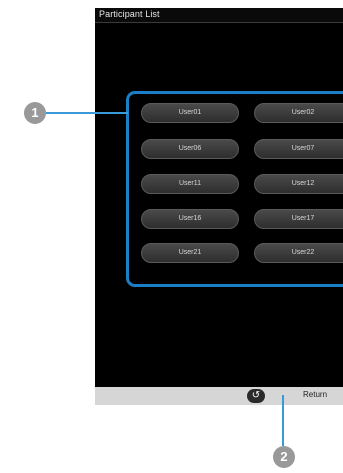 This screenshot has width=343, height=473. I want to click on user-button: User02, so click(298, 113).